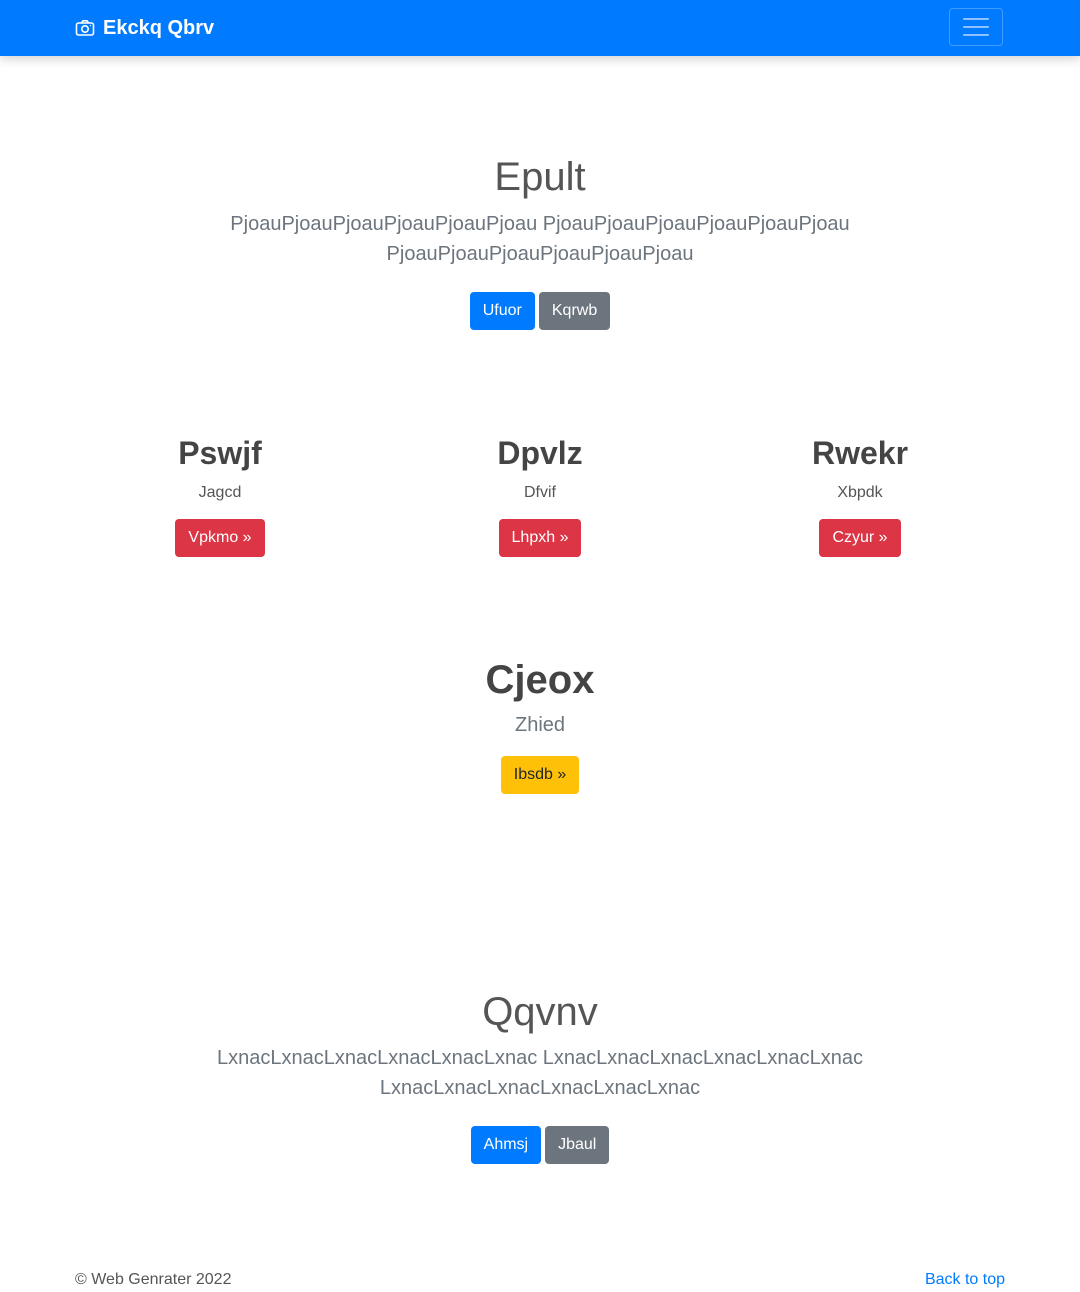 This screenshot has width=1080, height=1292. Describe the element at coordinates (540, 28) in the screenshot. I see `navbar: Ekckq Qbrv` at that location.